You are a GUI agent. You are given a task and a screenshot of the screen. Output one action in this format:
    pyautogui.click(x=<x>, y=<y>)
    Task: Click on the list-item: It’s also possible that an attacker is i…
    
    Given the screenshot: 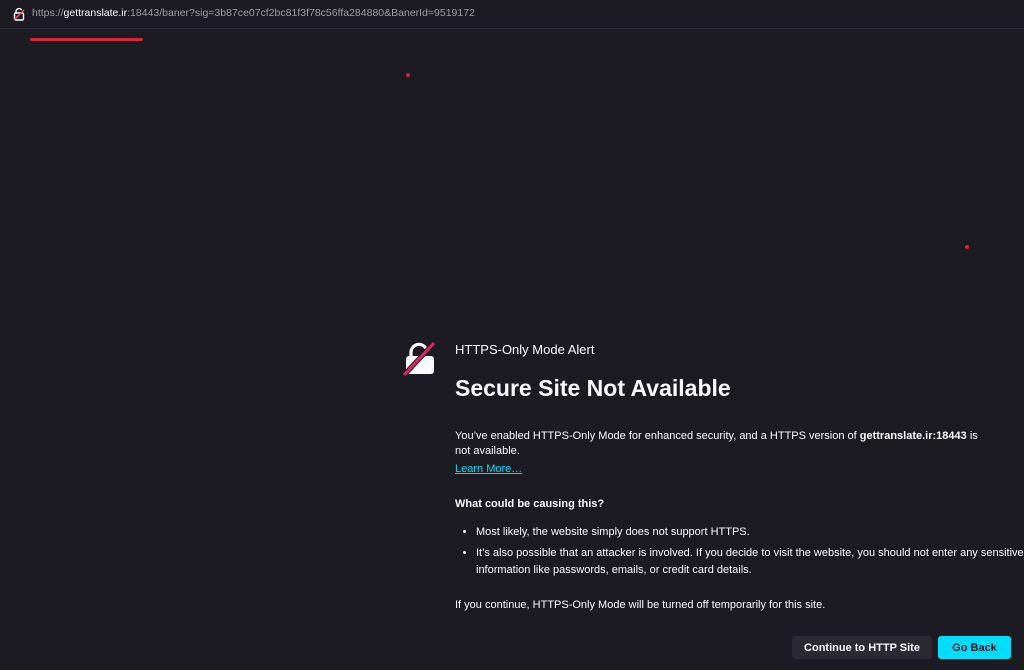 What is the action you would take?
    pyautogui.click(x=750, y=562)
    